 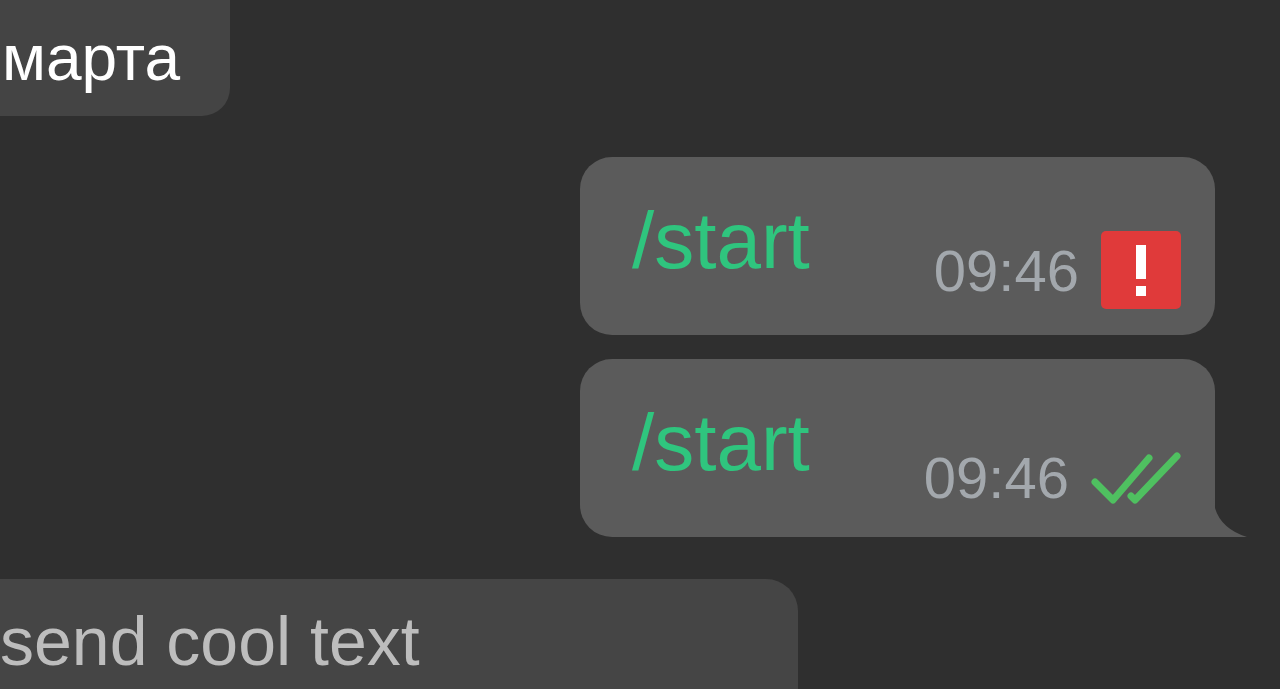 What do you see at coordinates (115, 58) in the screenshot?
I see `date-badge: марта` at bounding box center [115, 58].